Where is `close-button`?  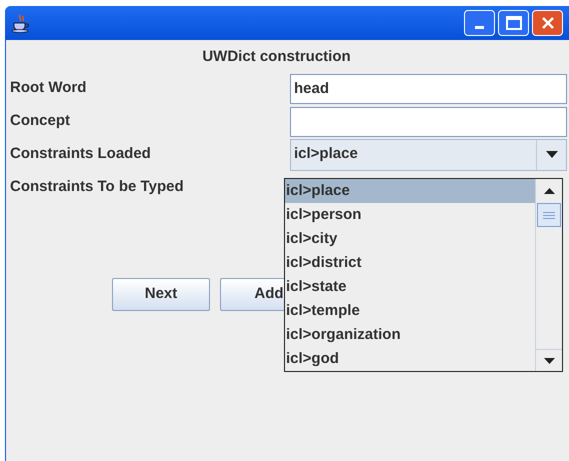
close-button is located at coordinates (547, 23).